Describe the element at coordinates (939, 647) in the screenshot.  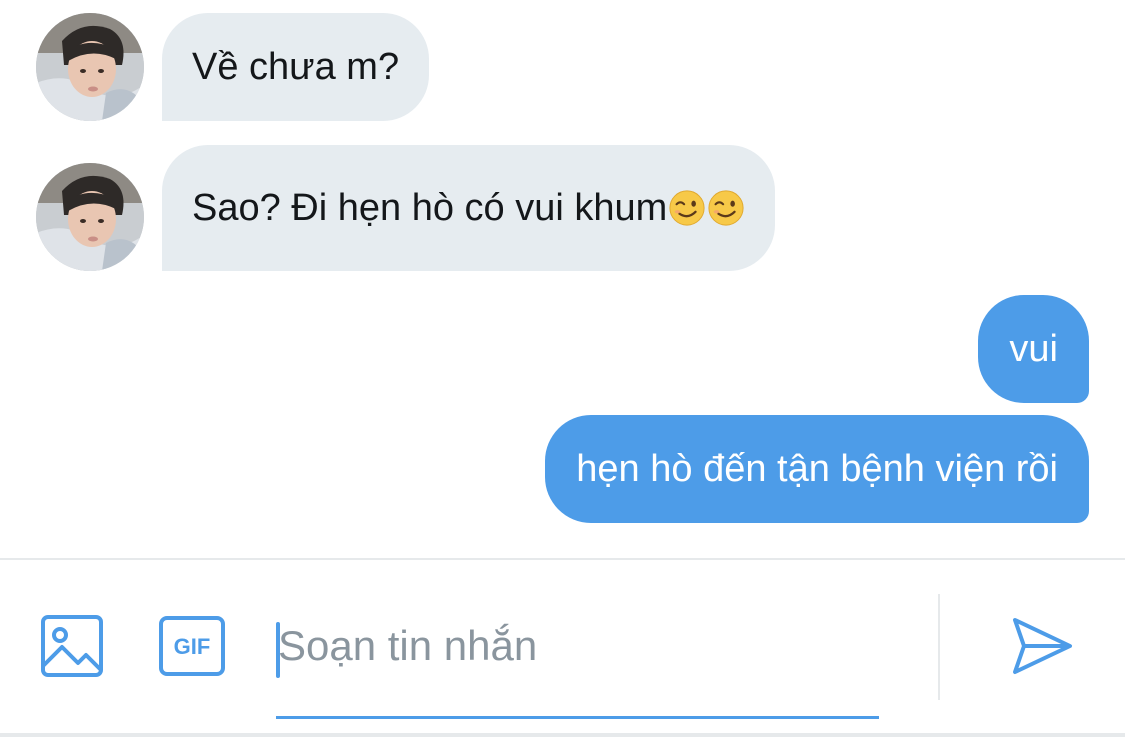
I see `send-separator` at that location.